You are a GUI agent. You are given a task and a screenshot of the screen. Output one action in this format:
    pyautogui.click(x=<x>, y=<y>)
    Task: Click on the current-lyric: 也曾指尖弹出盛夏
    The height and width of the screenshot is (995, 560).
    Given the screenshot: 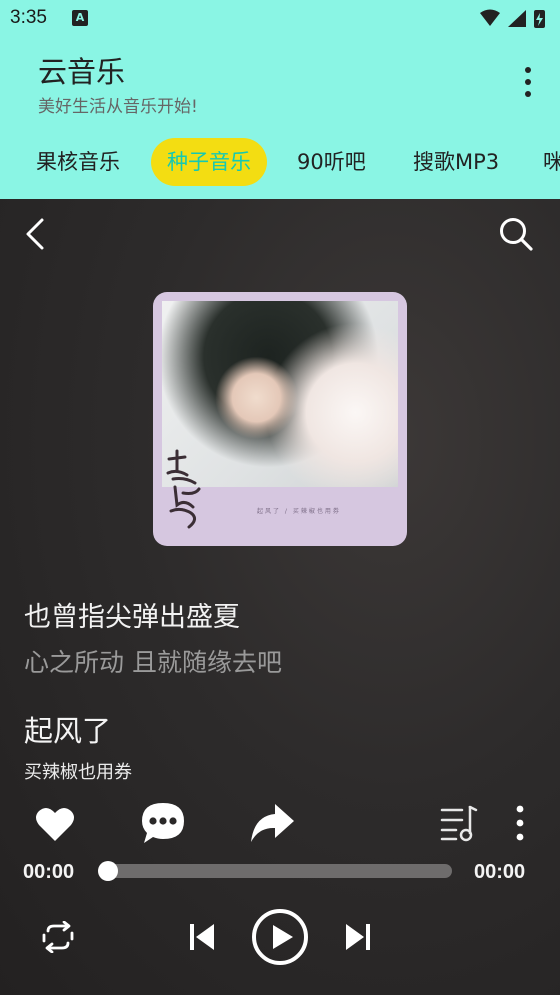 What is the action you would take?
    pyautogui.click(x=132, y=617)
    